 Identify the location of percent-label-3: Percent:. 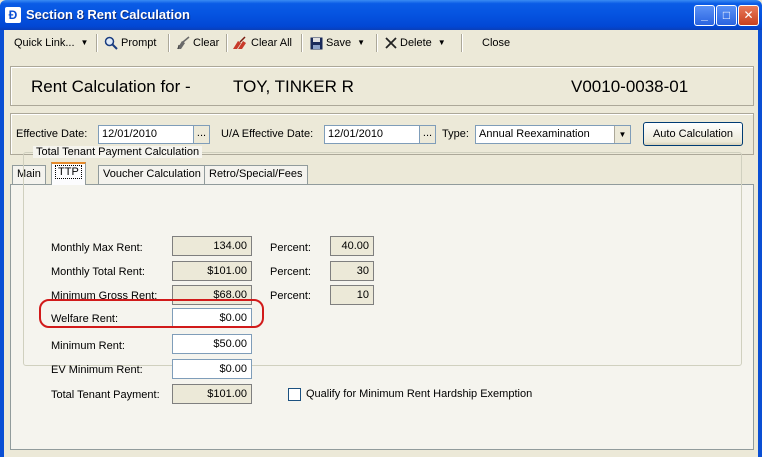
(290, 296).